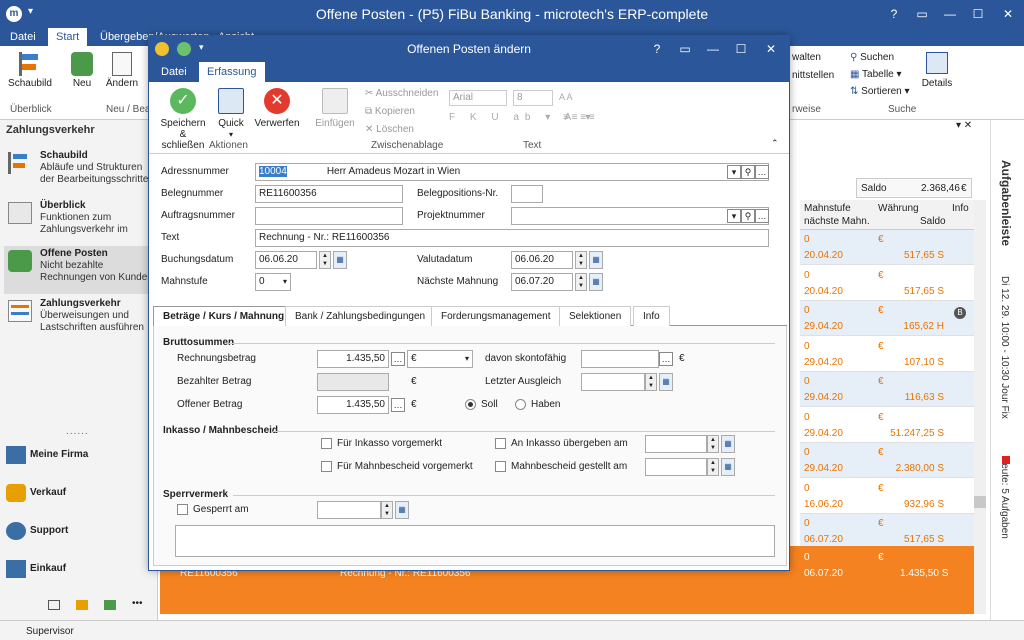 This screenshot has width=1024, height=640. I want to click on nav-einkauf: Einkauf, so click(79, 570).